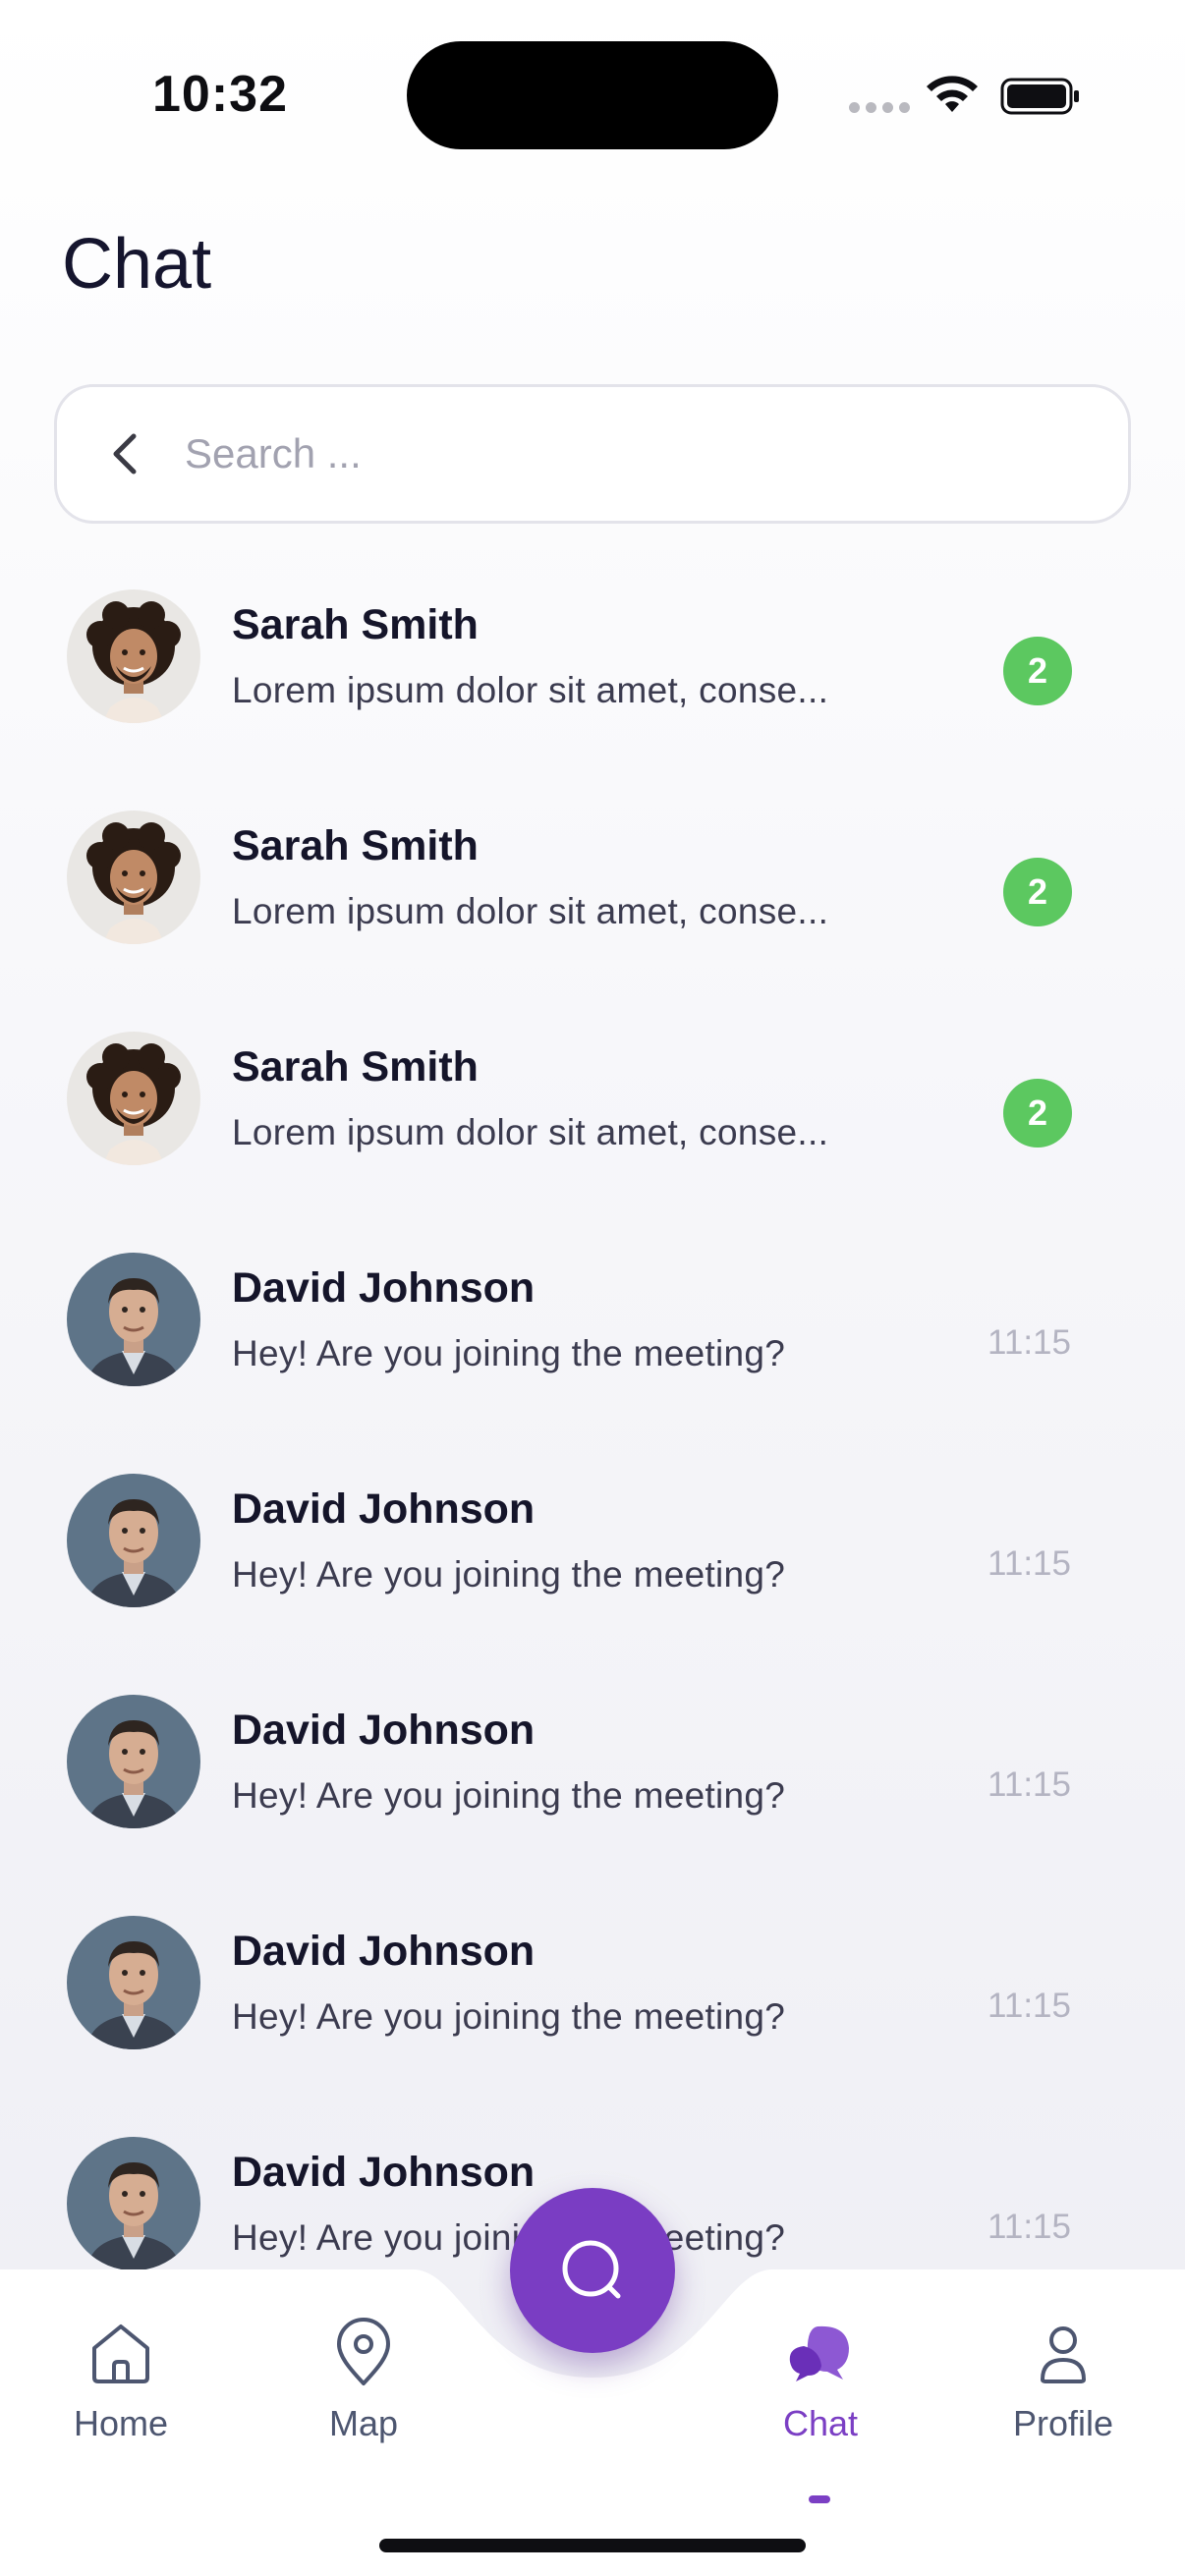 This screenshot has height=2576, width=1185. I want to click on page-title: Chat, so click(137, 264).